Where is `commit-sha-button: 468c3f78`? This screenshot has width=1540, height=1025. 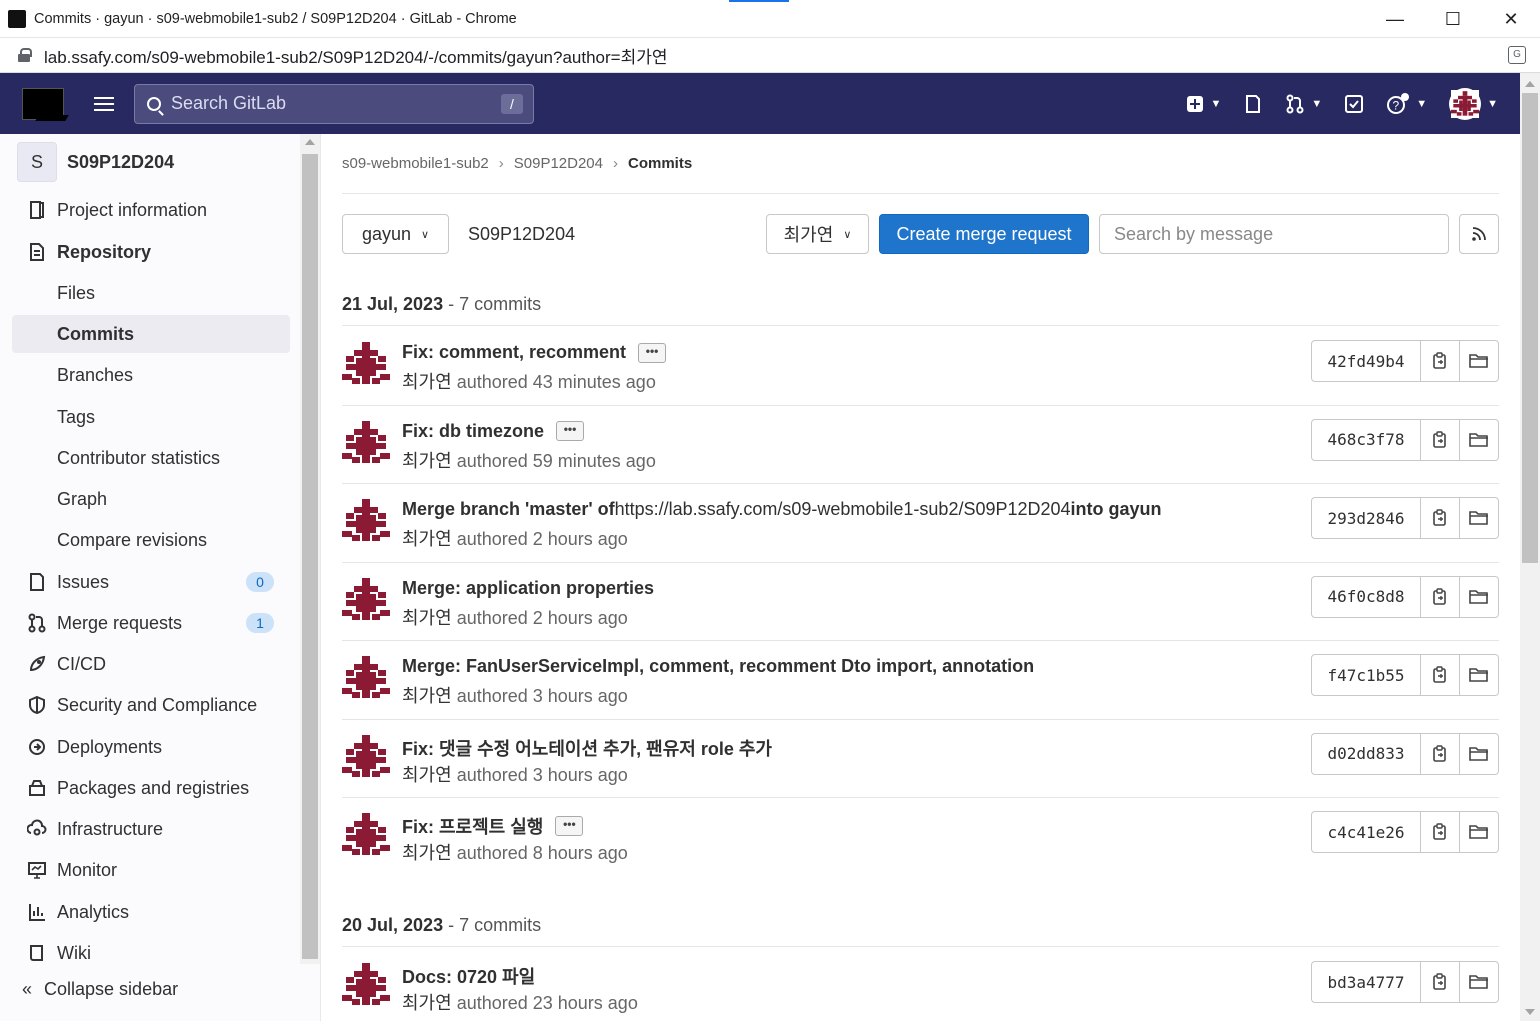 commit-sha-button: 468c3f78 is located at coordinates (1366, 439).